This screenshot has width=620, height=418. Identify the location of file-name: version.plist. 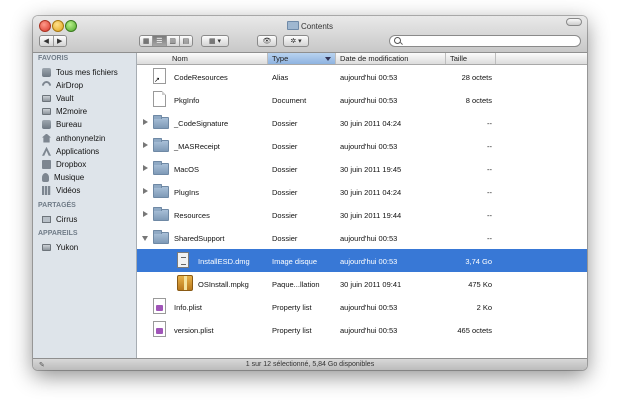
(194, 330).